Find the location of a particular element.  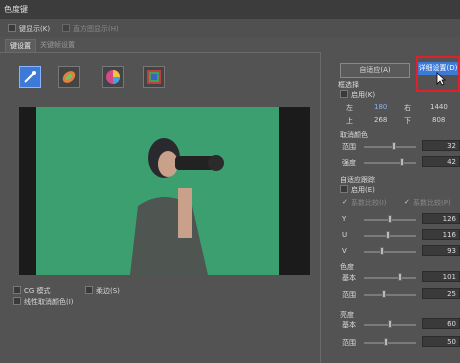

tab-key-settings: 键设置 is located at coordinates (20, 46).